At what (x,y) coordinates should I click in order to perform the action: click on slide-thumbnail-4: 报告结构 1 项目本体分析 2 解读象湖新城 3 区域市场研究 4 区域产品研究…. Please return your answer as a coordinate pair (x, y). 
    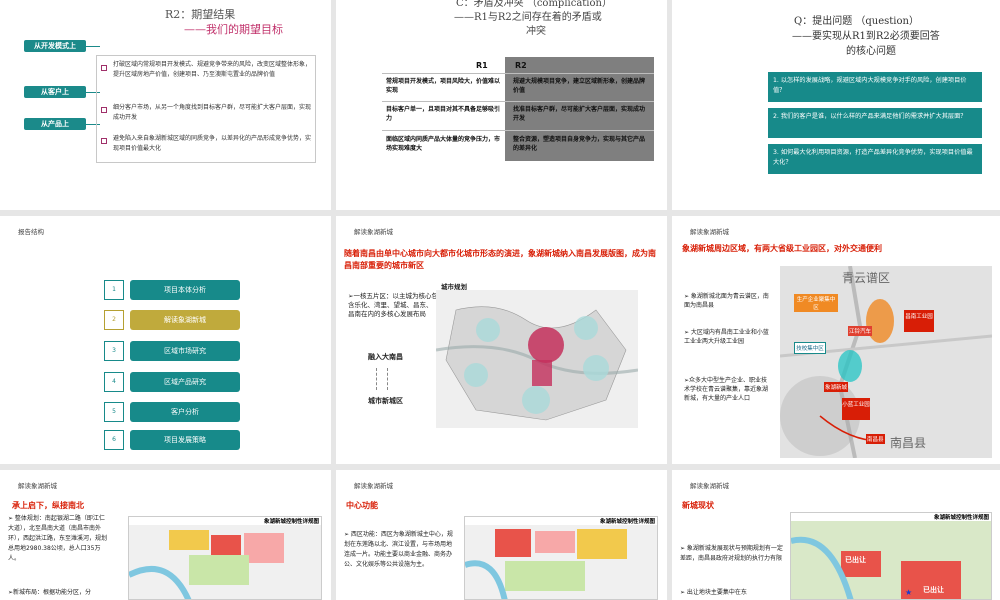
    Looking at the image, I should click on (165, 340).